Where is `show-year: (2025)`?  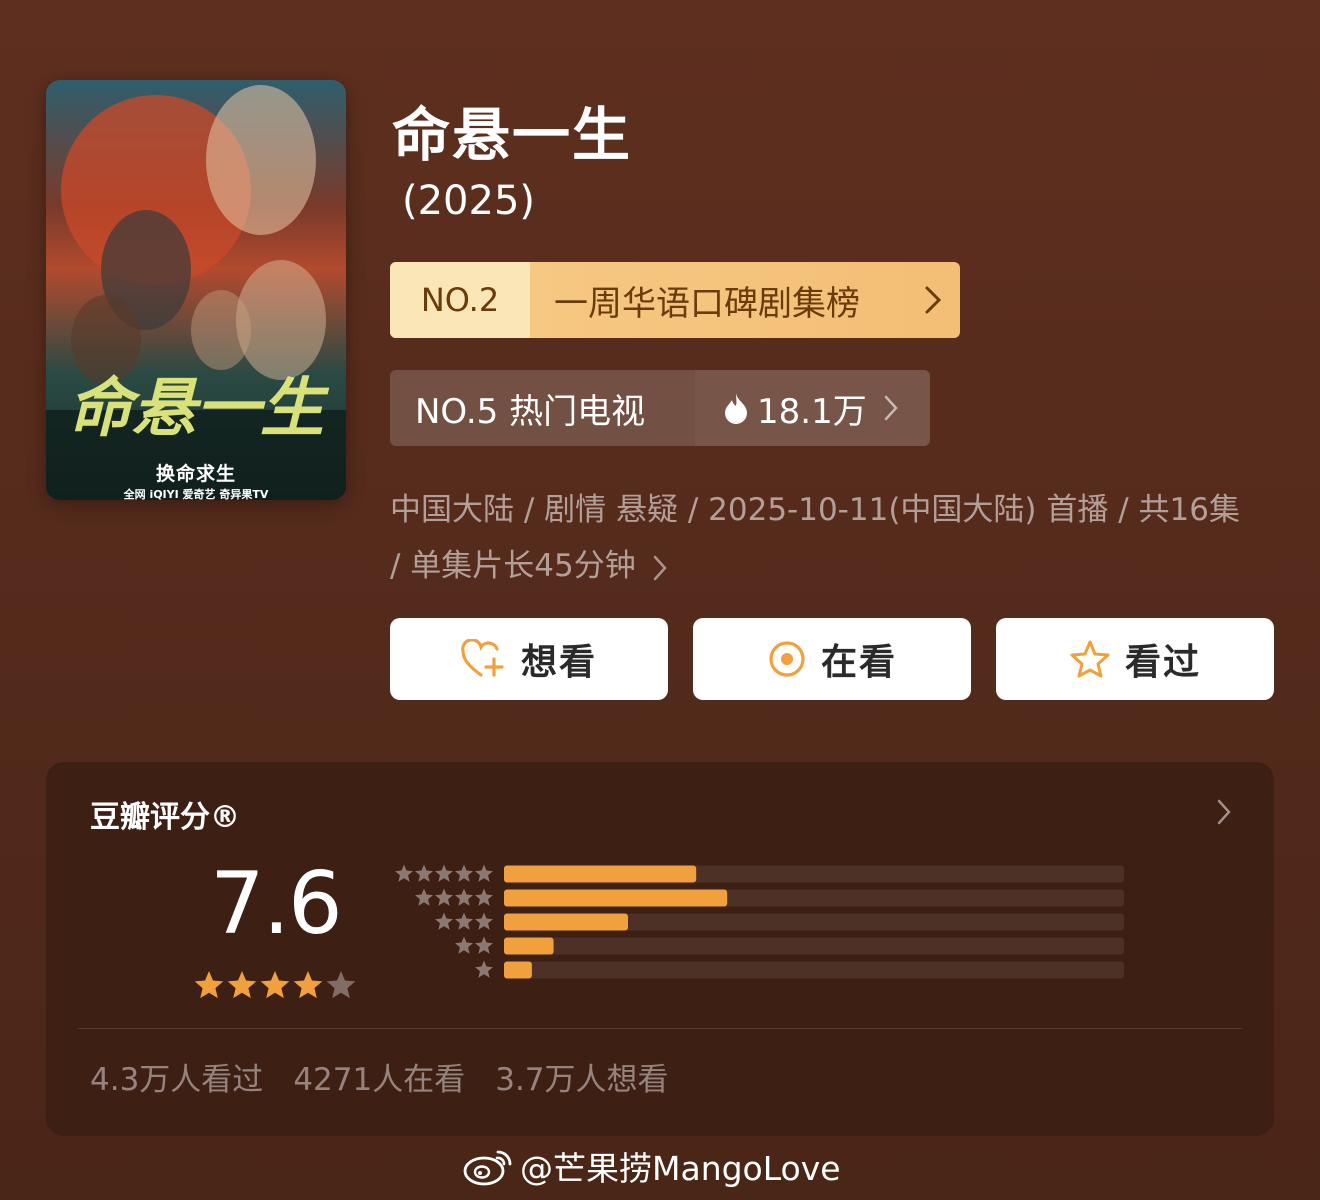
show-year: (2025) is located at coordinates (469, 201).